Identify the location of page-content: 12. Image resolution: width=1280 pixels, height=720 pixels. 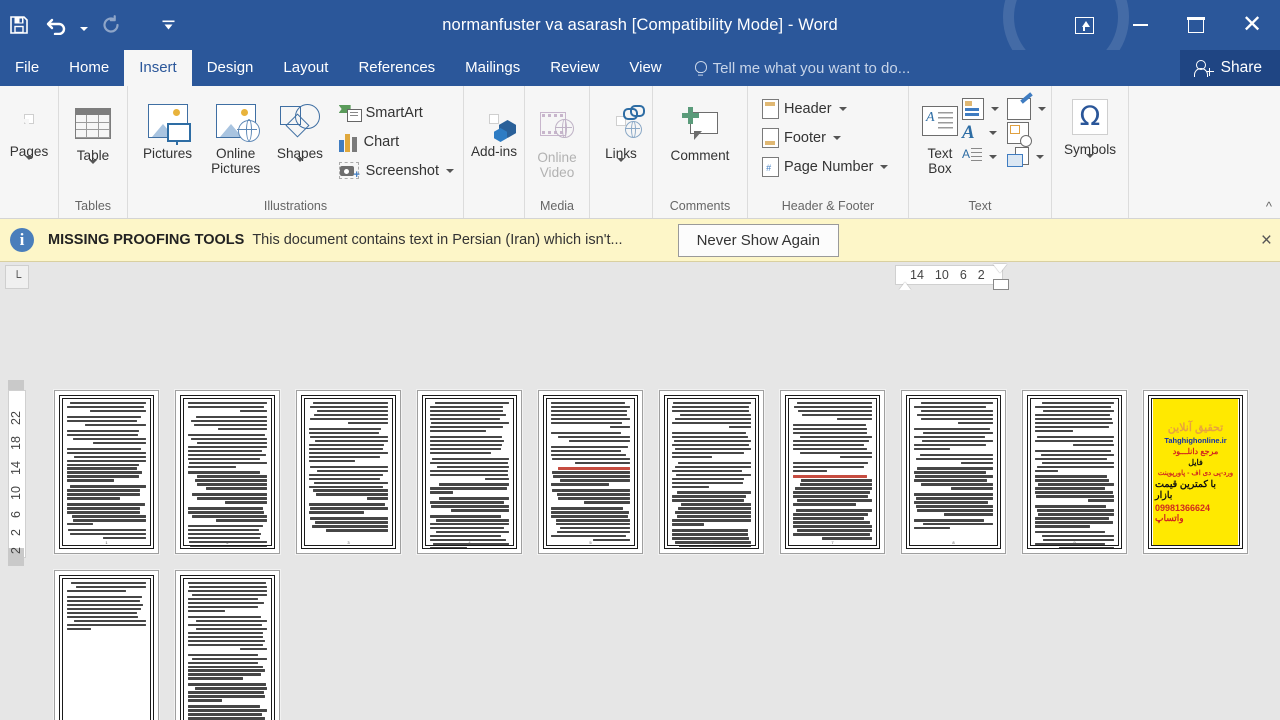
(227, 647).